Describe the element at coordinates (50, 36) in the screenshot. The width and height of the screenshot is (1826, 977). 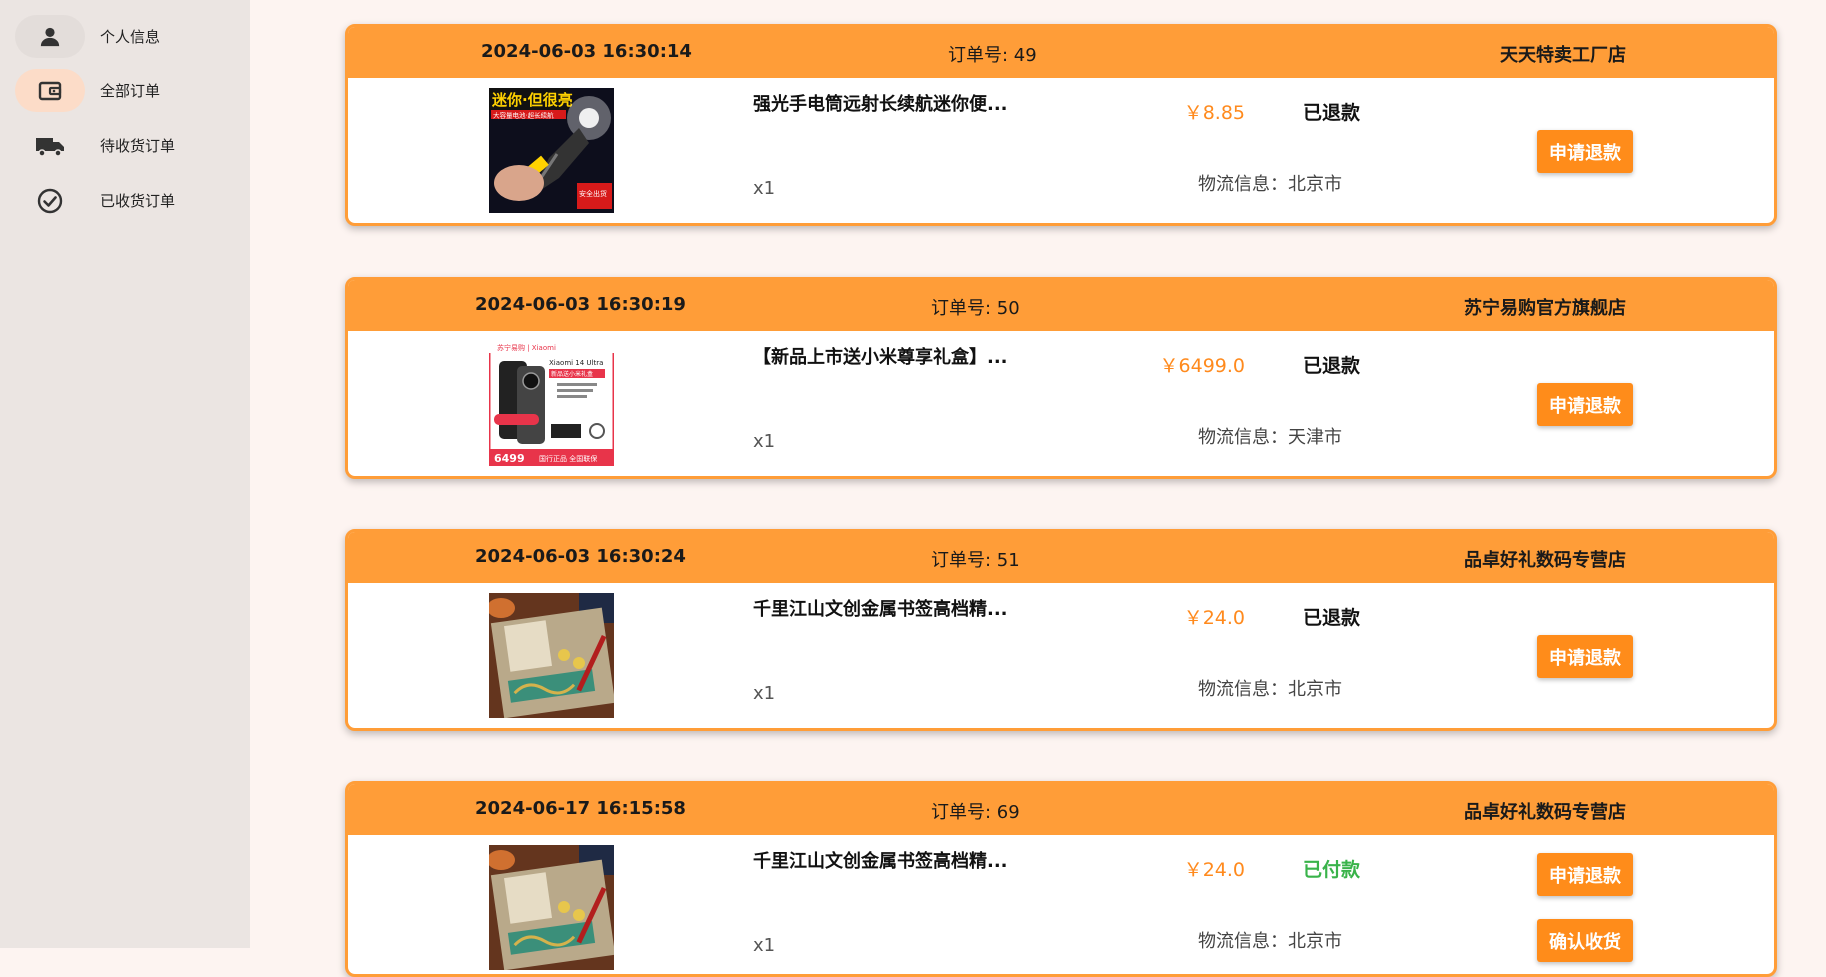
I see `person-icon` at that location.